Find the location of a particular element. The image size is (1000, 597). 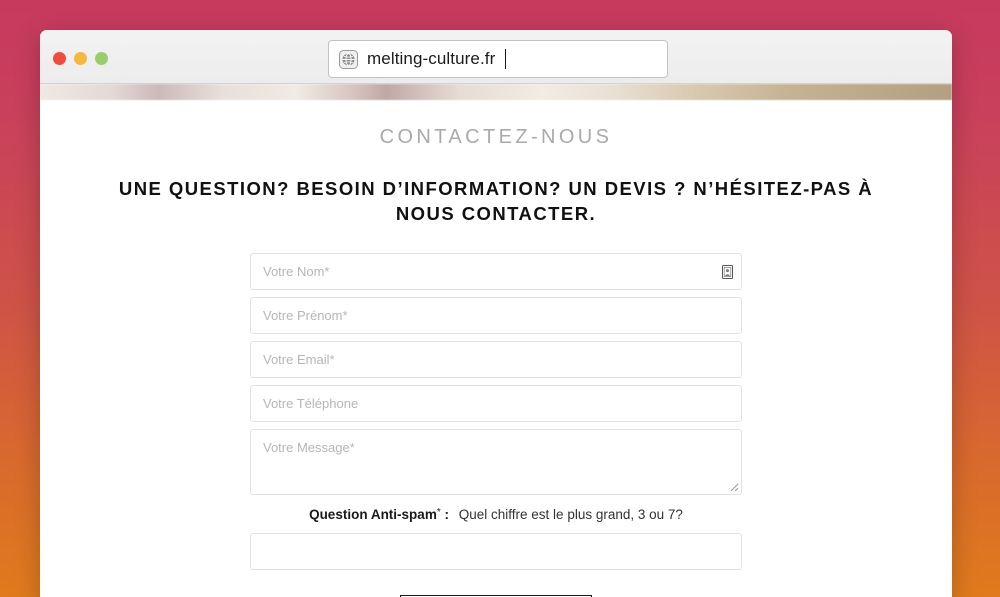

input-prenom is located at coordinates (496, 315).